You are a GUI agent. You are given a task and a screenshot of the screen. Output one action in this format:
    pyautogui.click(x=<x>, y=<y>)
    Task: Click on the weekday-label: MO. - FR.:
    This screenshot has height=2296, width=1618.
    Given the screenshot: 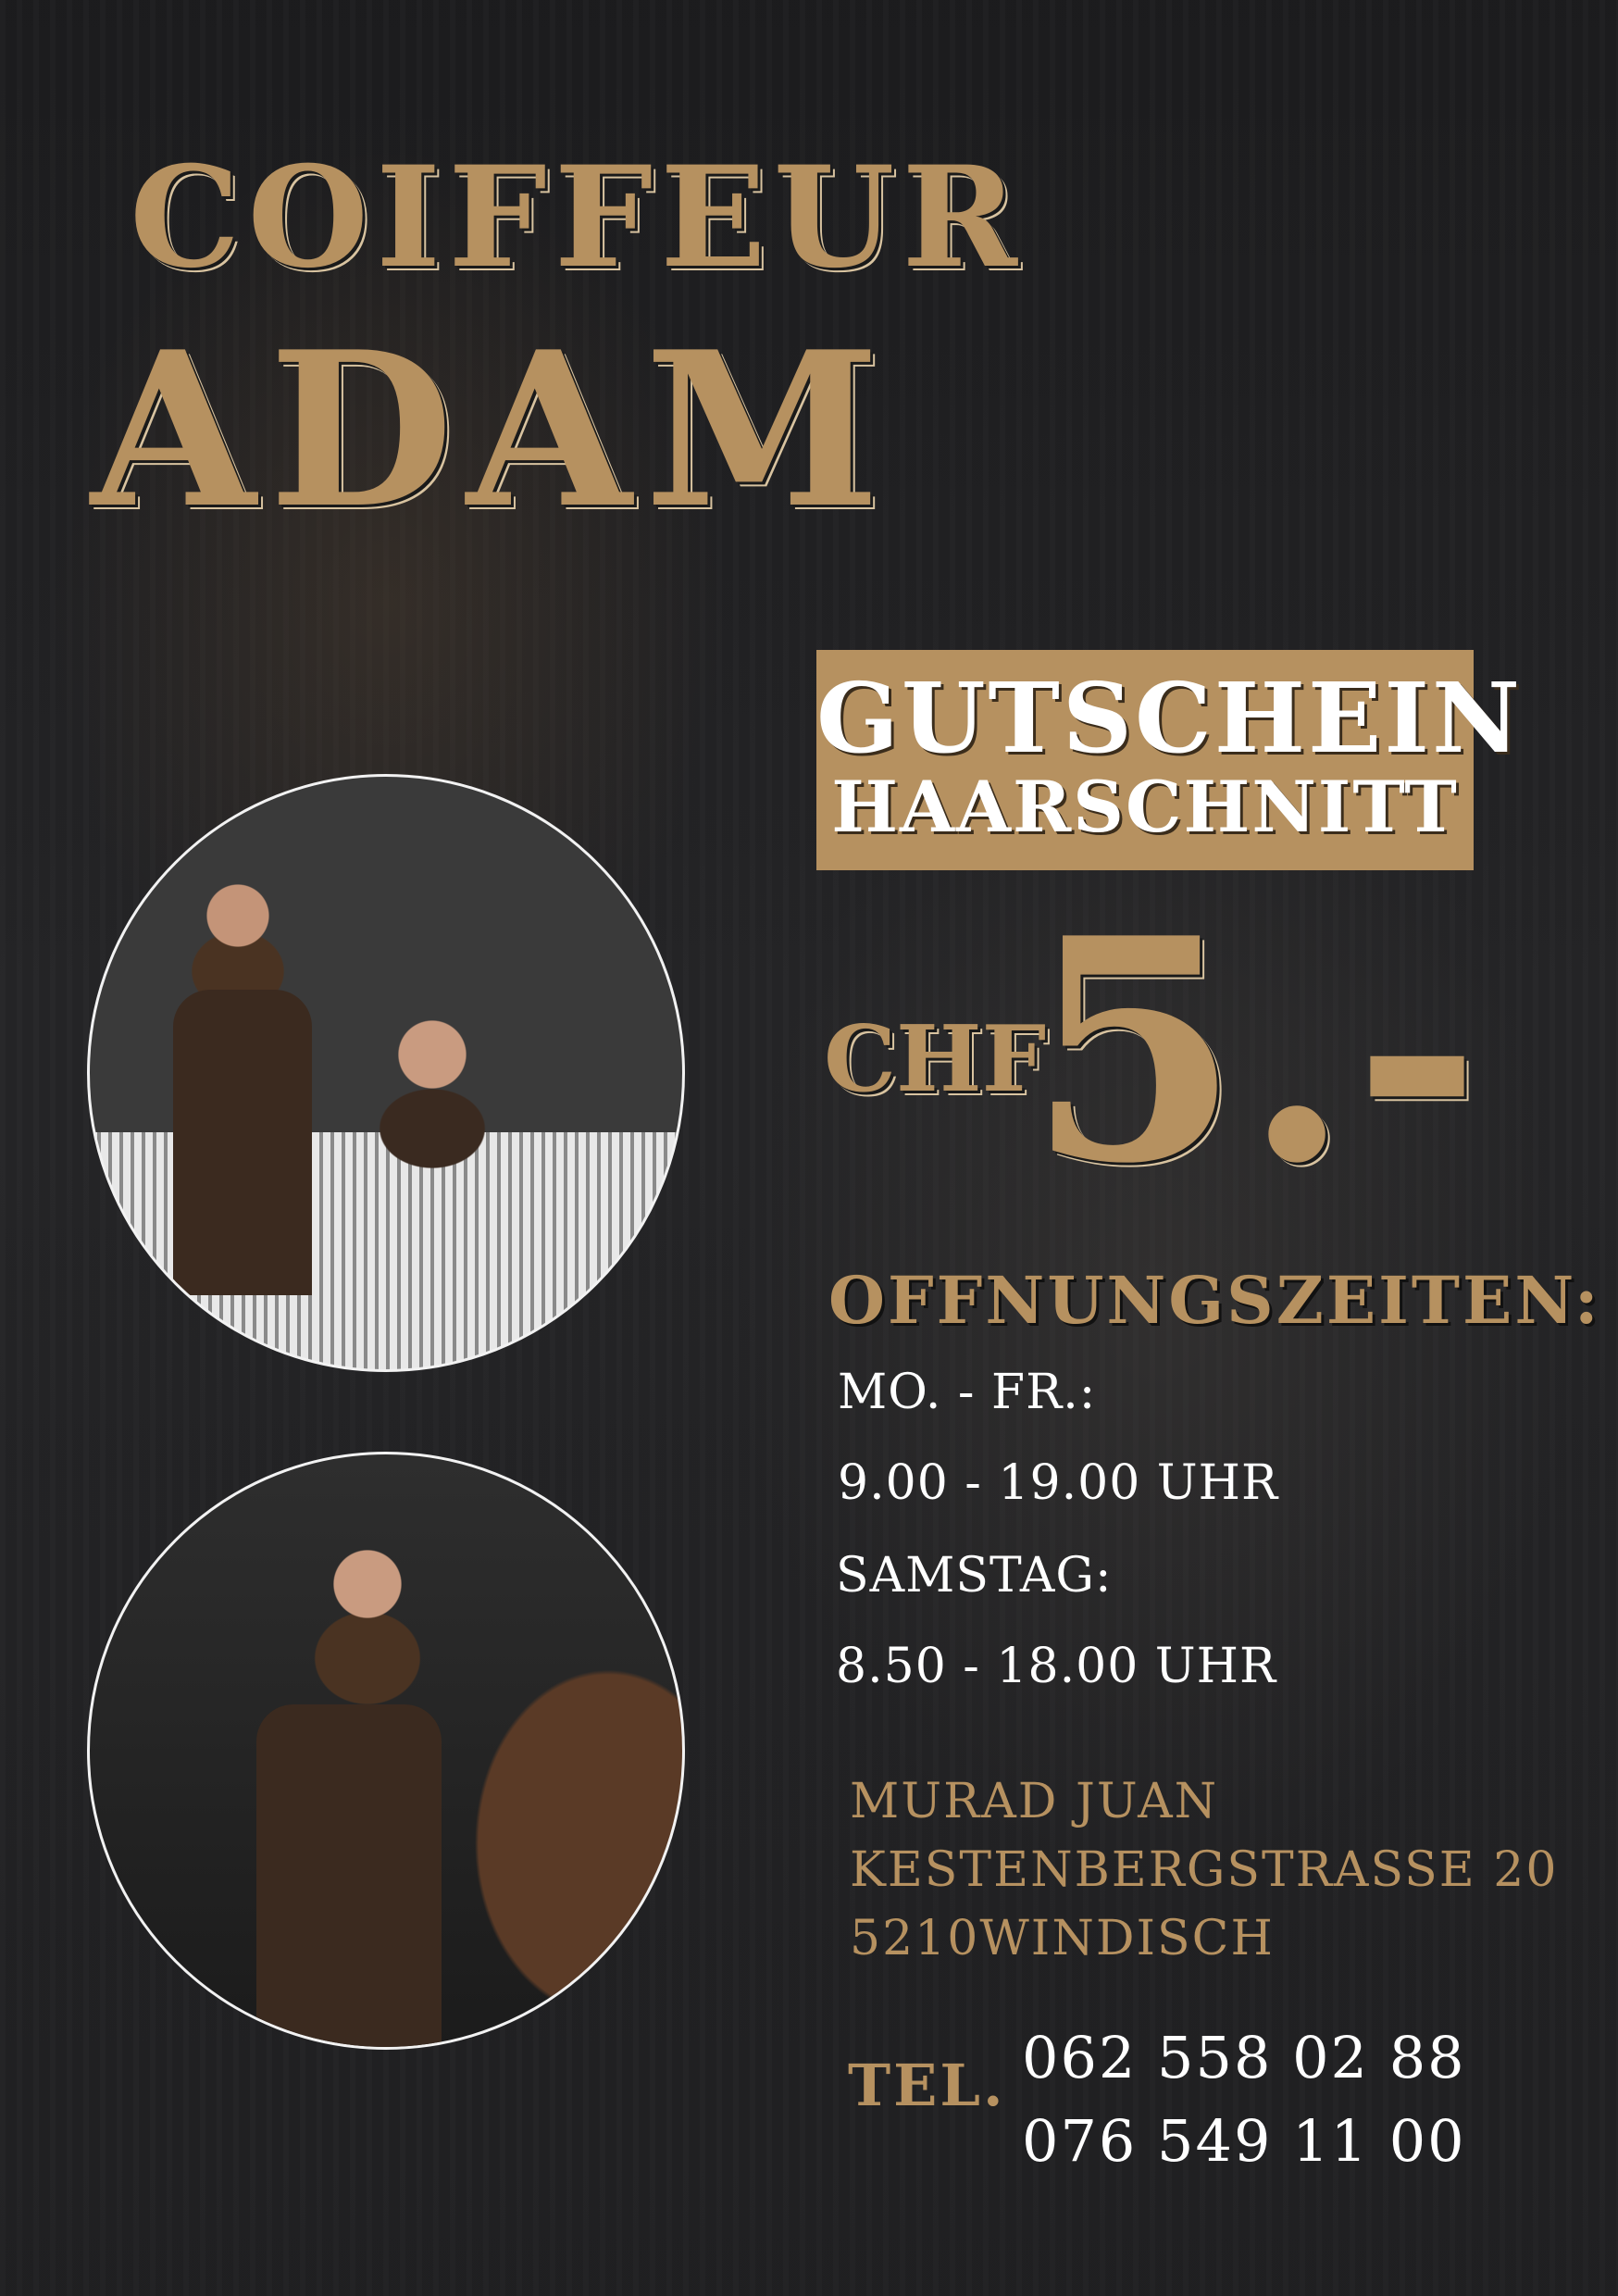 What is the action you would take?
    pyautogui.click(x=967, y=1392)
    